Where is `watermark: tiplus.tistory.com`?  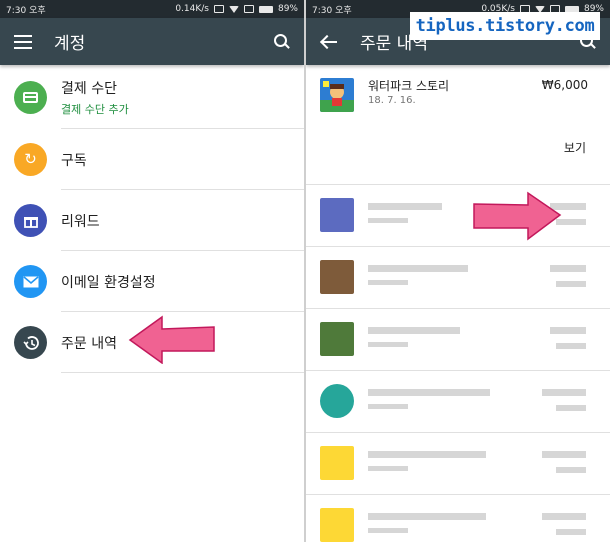
watermark: tiplus.tistory.com is located at coordinates (505, 26).